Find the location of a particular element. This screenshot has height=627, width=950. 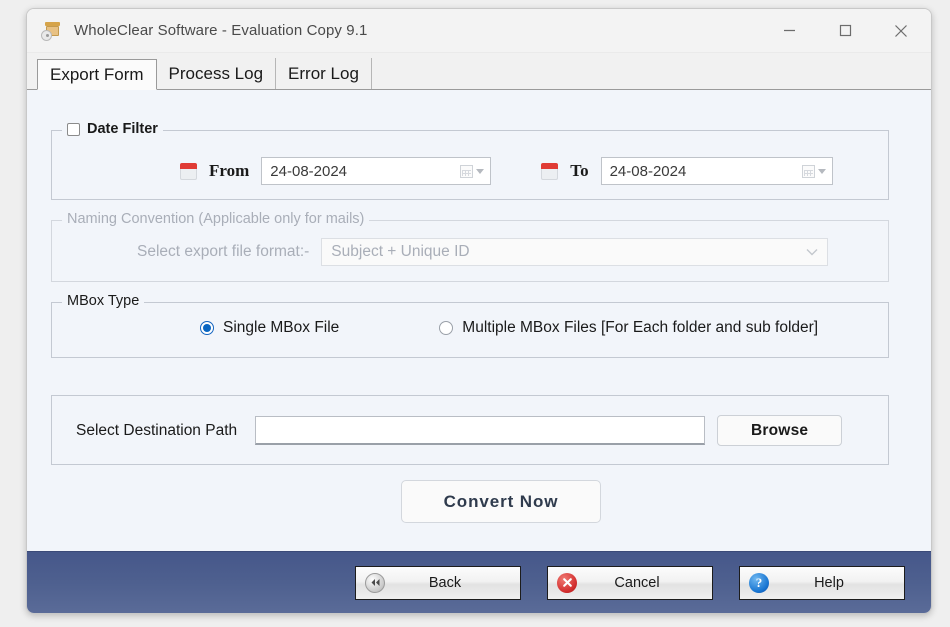

date-from-input: 24-08-2024 is located at coordinates (376, 171).